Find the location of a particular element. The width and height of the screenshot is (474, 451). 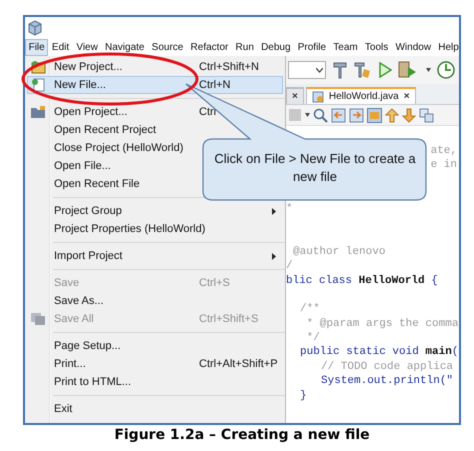

java-file-icon is located at coordinates (318, 96).